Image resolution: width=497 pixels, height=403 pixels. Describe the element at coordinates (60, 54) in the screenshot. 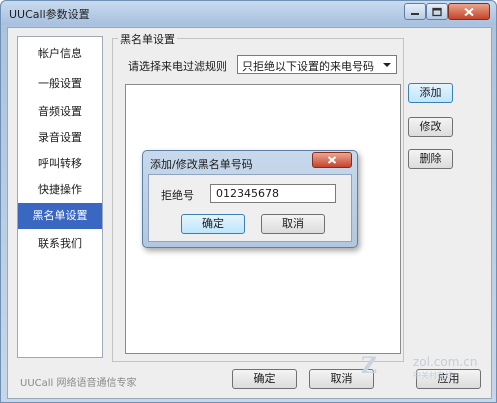

I see `sidebar-item-account: 帐户信息` at that location.